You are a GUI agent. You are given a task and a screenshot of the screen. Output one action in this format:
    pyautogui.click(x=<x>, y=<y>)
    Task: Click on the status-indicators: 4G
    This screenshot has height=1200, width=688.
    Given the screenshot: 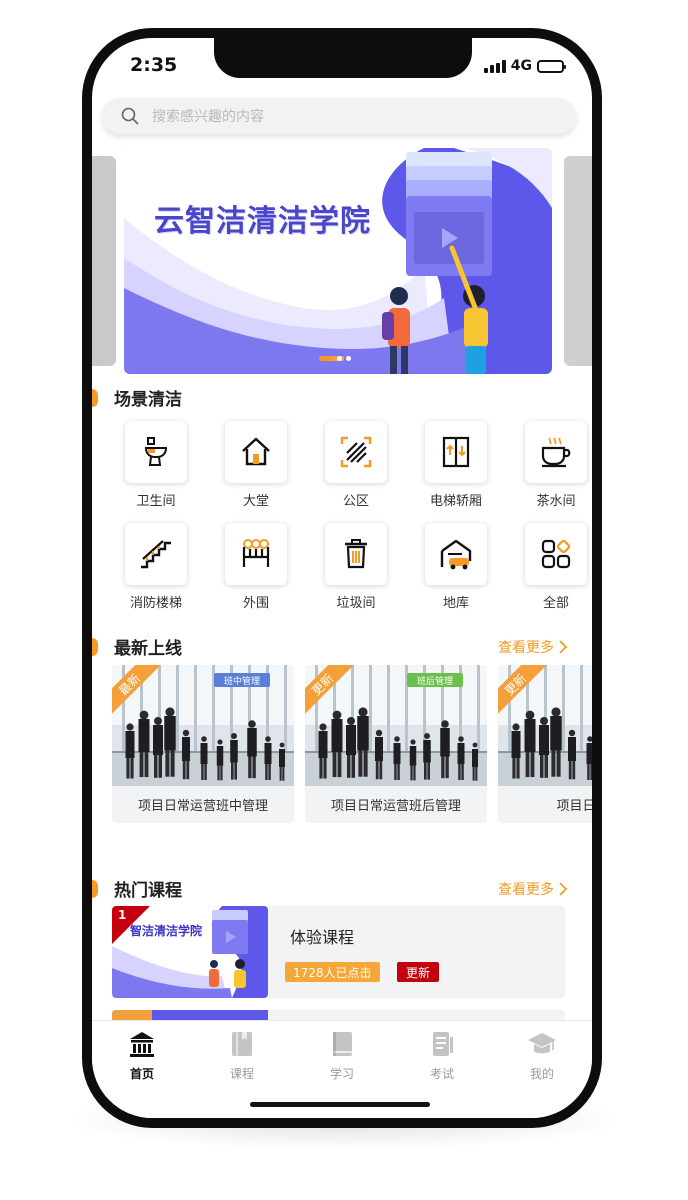 What is the action you would take?
    pyautogui.click(x=524, y=66)
    